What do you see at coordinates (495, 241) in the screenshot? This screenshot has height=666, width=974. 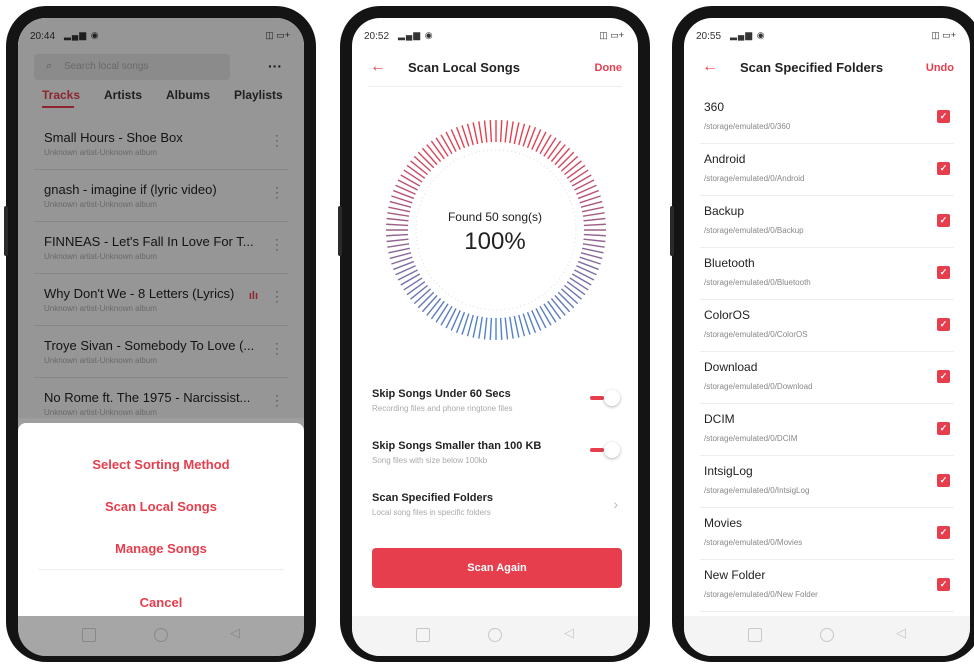 I see `scan-percent: 100%` at bounding box center [495, 241].